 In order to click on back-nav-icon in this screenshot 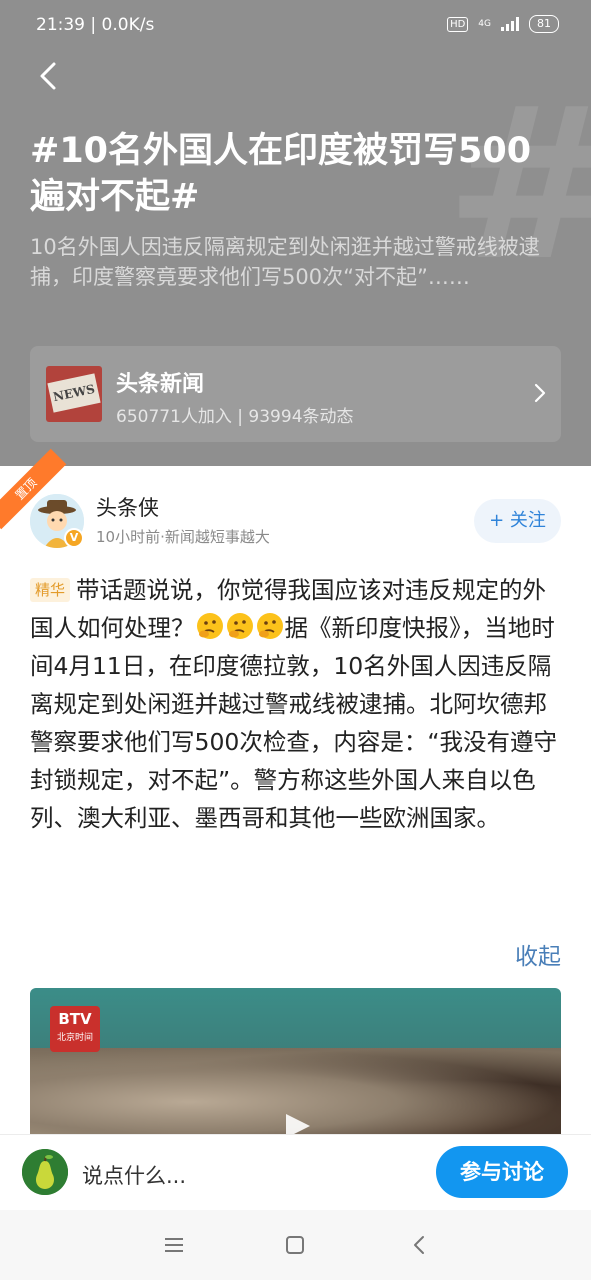, I will do `click(419, 1245)`.